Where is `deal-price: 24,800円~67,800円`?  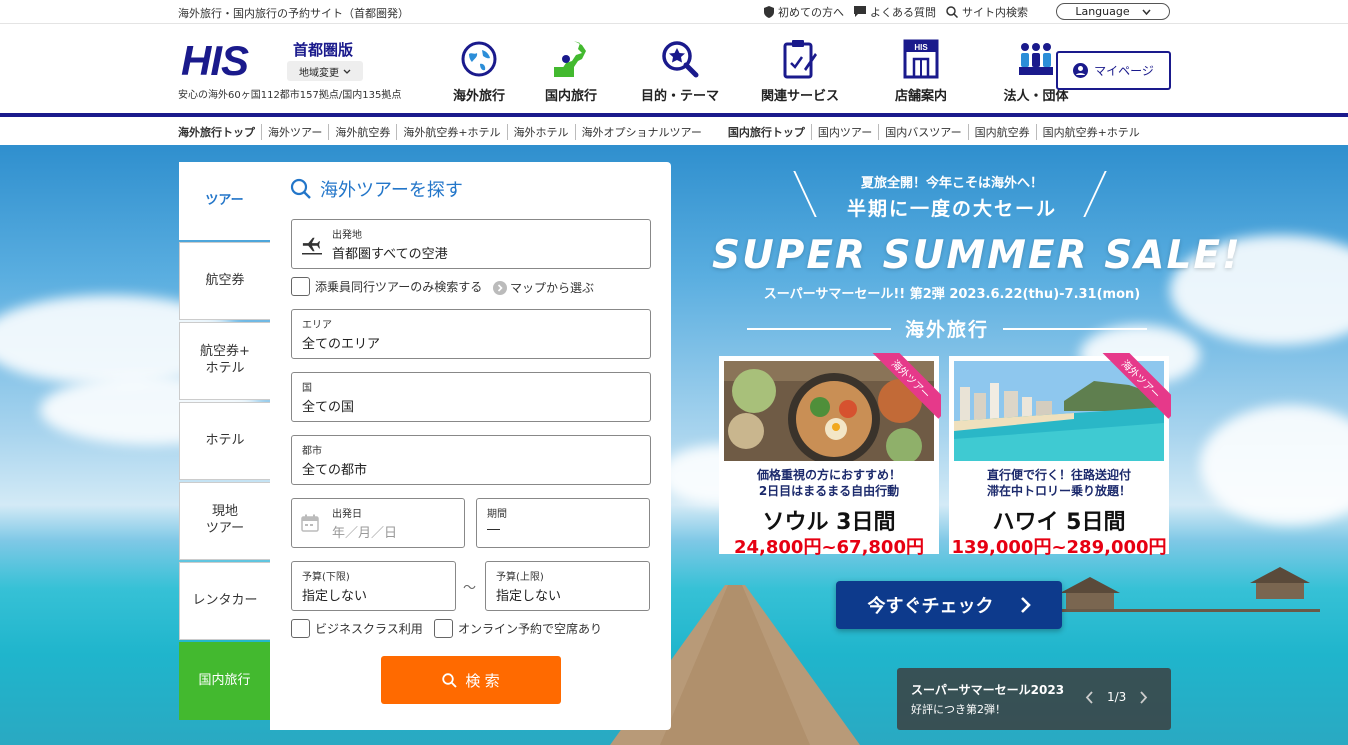 deal-price: 24,800円~67,800円 is located at coordinates (828, 547).